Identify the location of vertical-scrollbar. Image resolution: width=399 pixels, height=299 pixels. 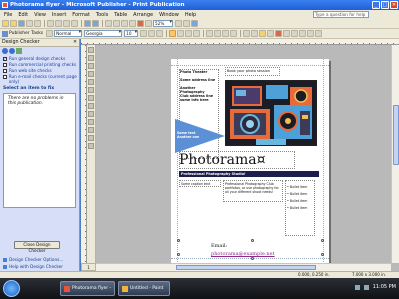
(395, 154).